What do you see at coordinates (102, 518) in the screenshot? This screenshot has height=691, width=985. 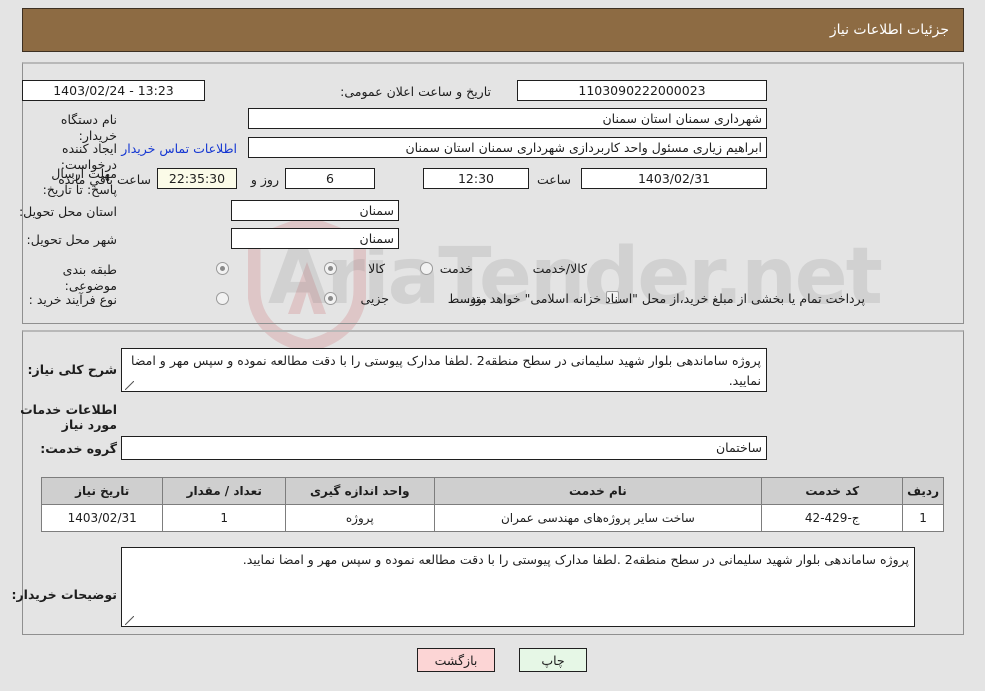 I see `cell-need-date: 1403/02/31` at bounding box center [102, 518].